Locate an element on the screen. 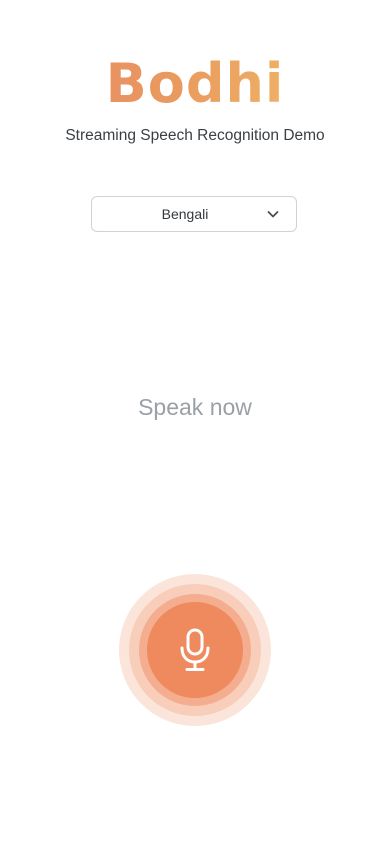  microphone-icon is located at coordinates (195, 649).